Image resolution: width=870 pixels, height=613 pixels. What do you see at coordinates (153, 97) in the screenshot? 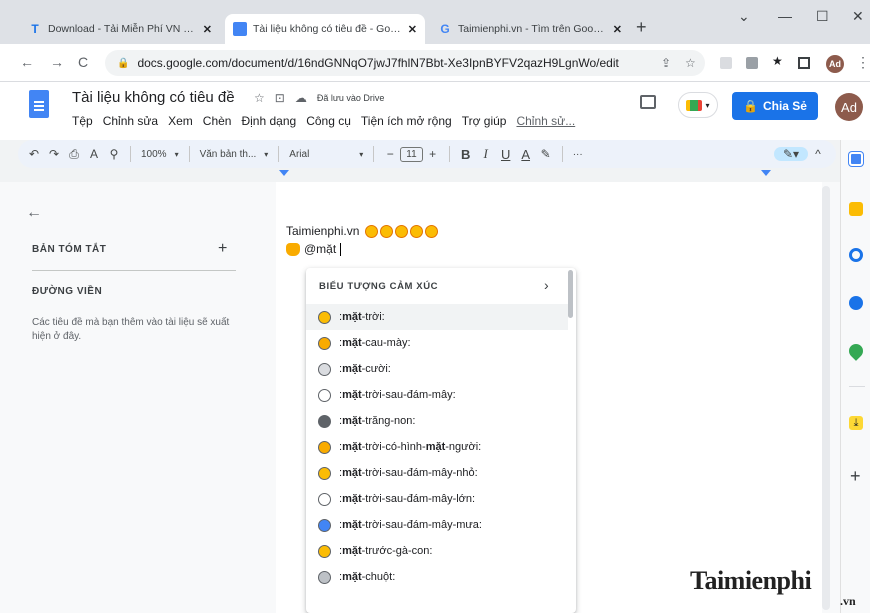
I see `document-title: Tài liệu không có tiêu đề` at bounding box center [153, 97].